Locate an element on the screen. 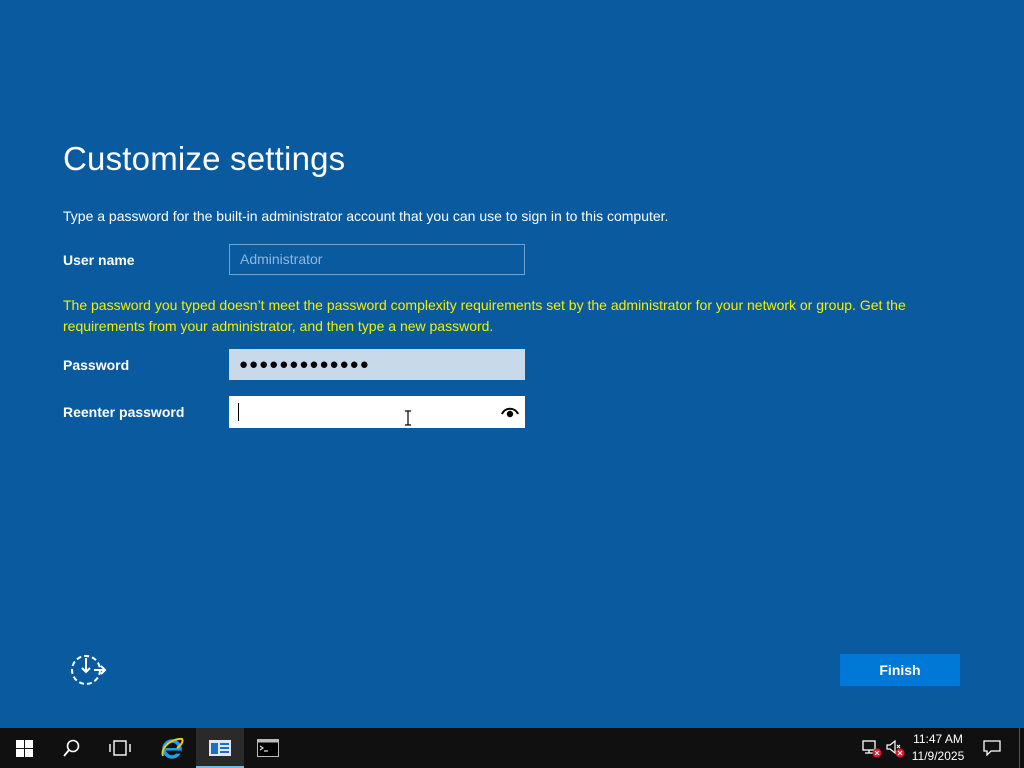 Image resolution: width=1024 pixels, height=768 pixels. text-caret is located at coordinates (238, 412).